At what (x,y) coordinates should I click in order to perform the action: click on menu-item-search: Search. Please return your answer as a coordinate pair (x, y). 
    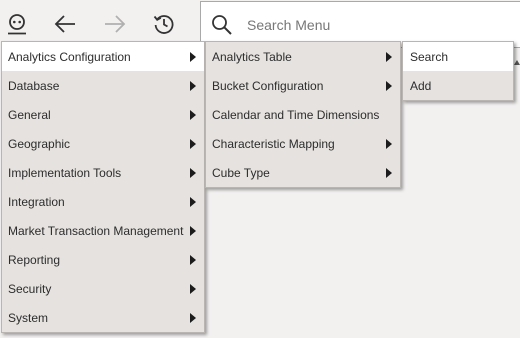
    Looking at the image, I should click on (458, 56).